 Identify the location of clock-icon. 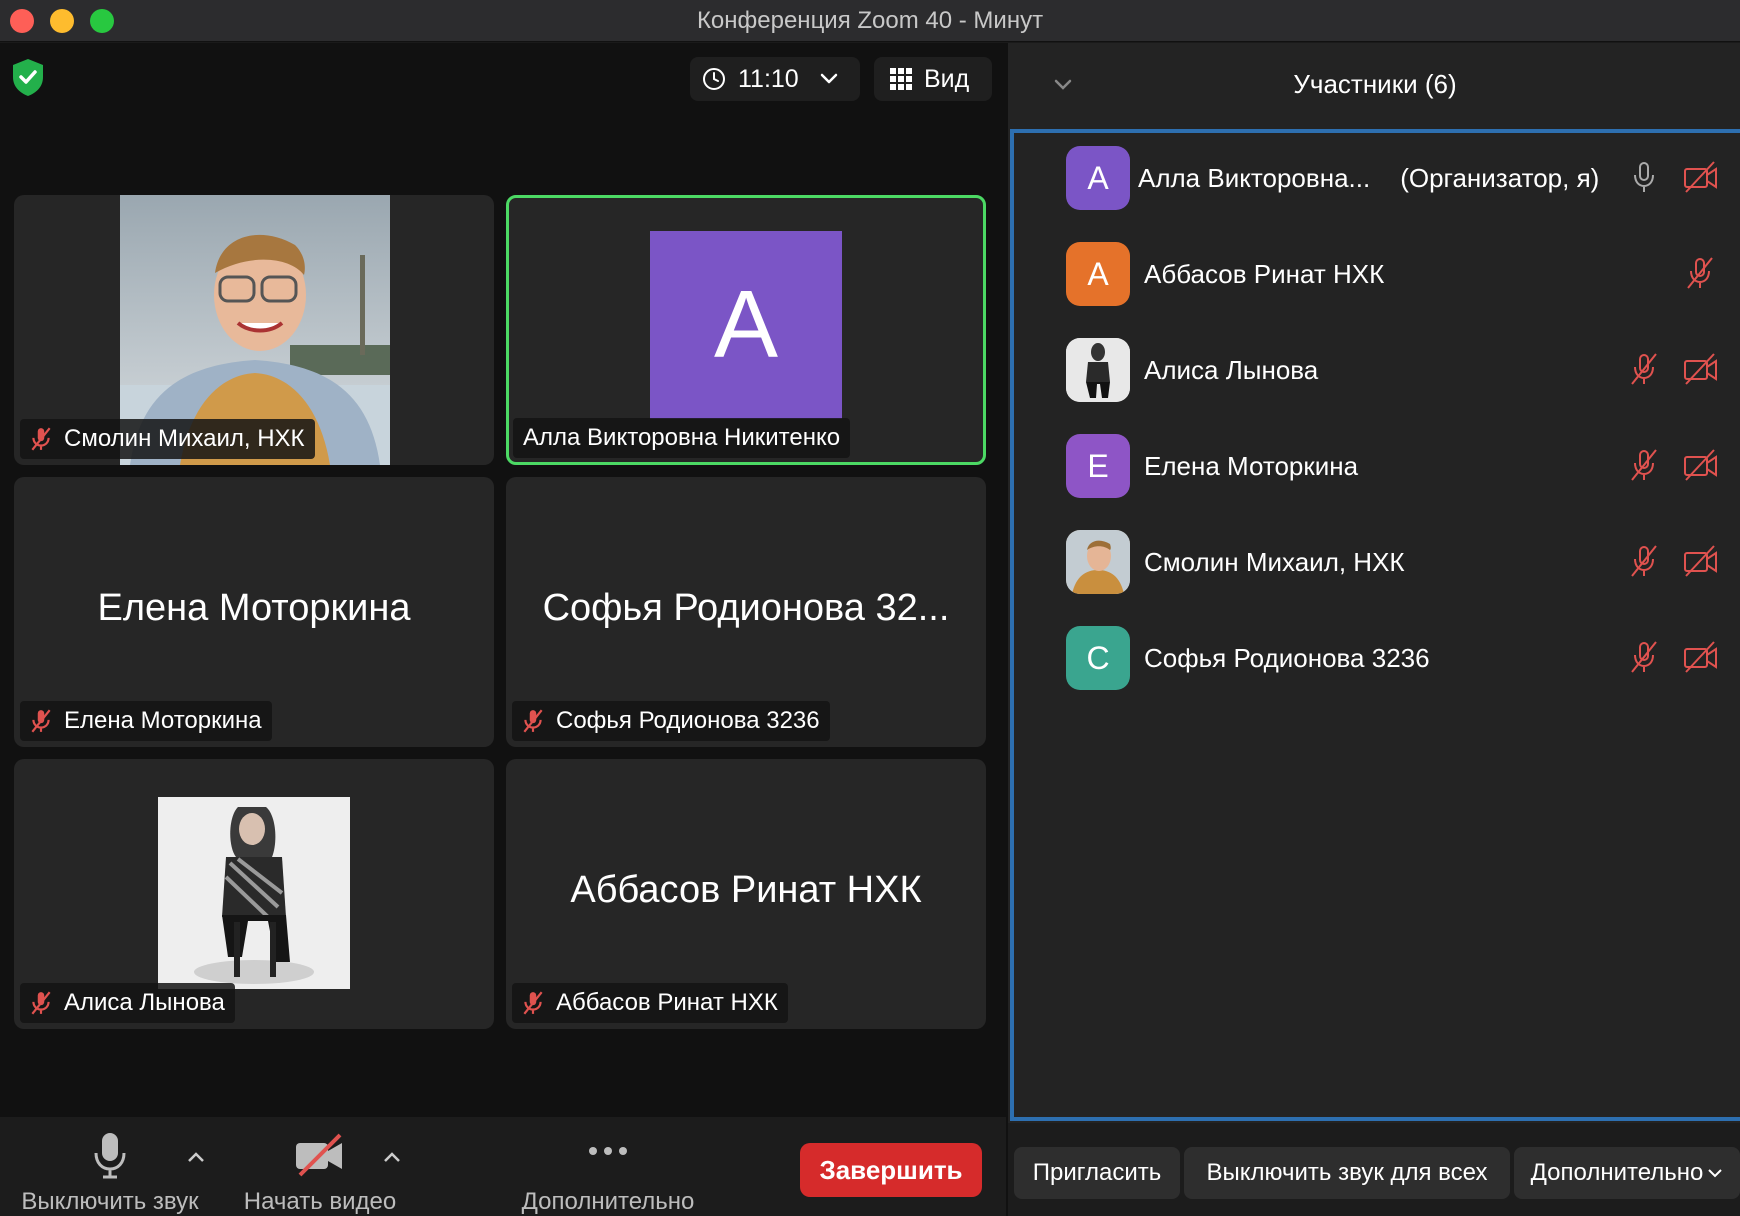
(714, 79).